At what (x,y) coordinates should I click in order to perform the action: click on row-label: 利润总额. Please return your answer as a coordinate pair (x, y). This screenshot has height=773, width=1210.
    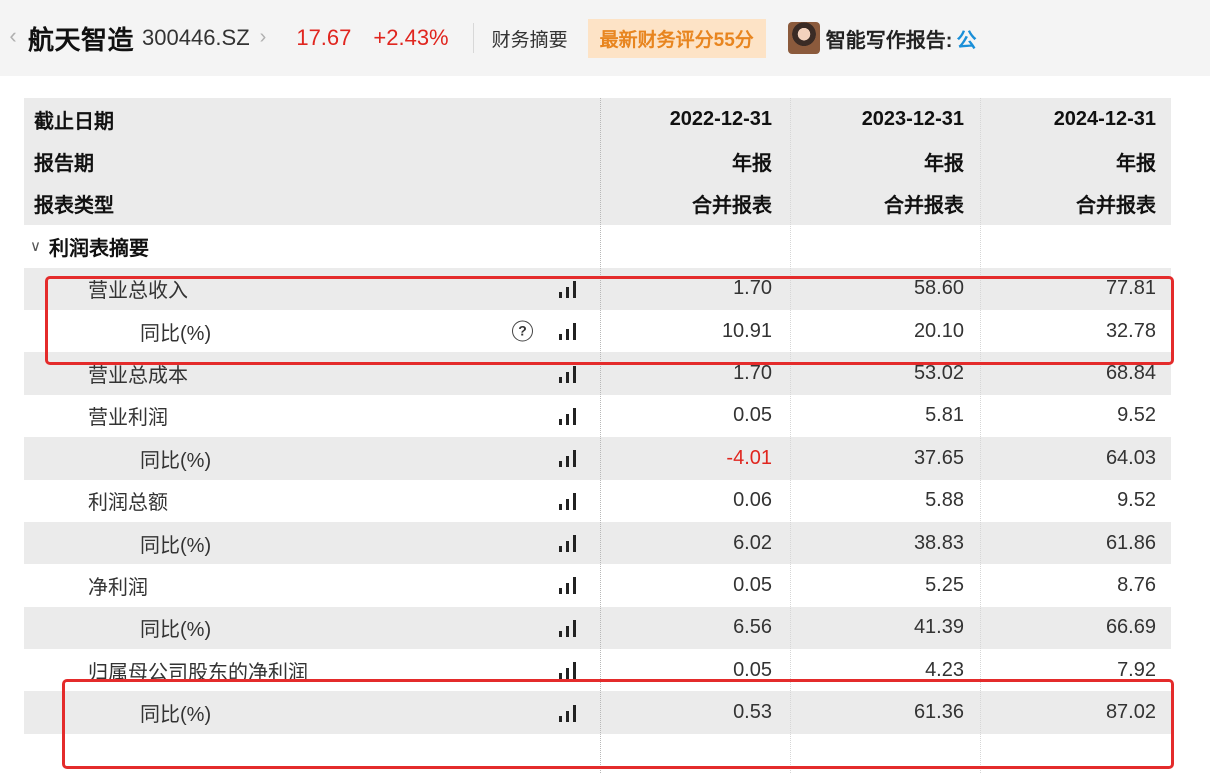
    Looking at the image, I should click on (128, 503).